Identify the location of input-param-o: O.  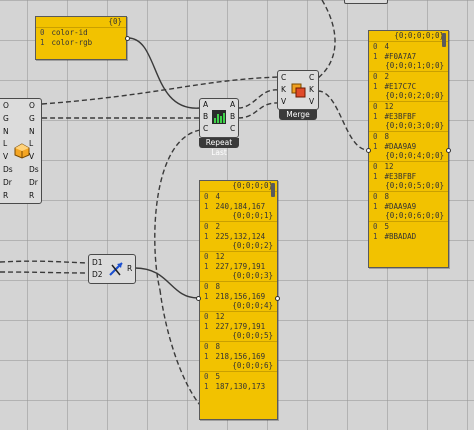
(6, 105).